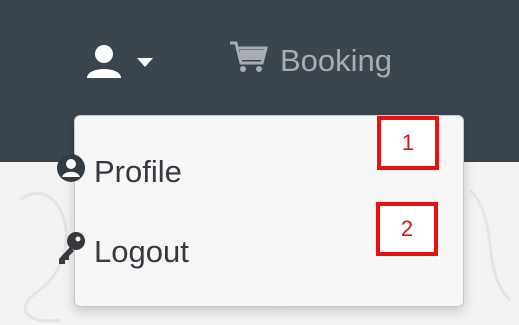  What do you see at coordinates (336, 60) in the screenshot?
I see `booking-label: Booking` at bounding box center [336, 60].